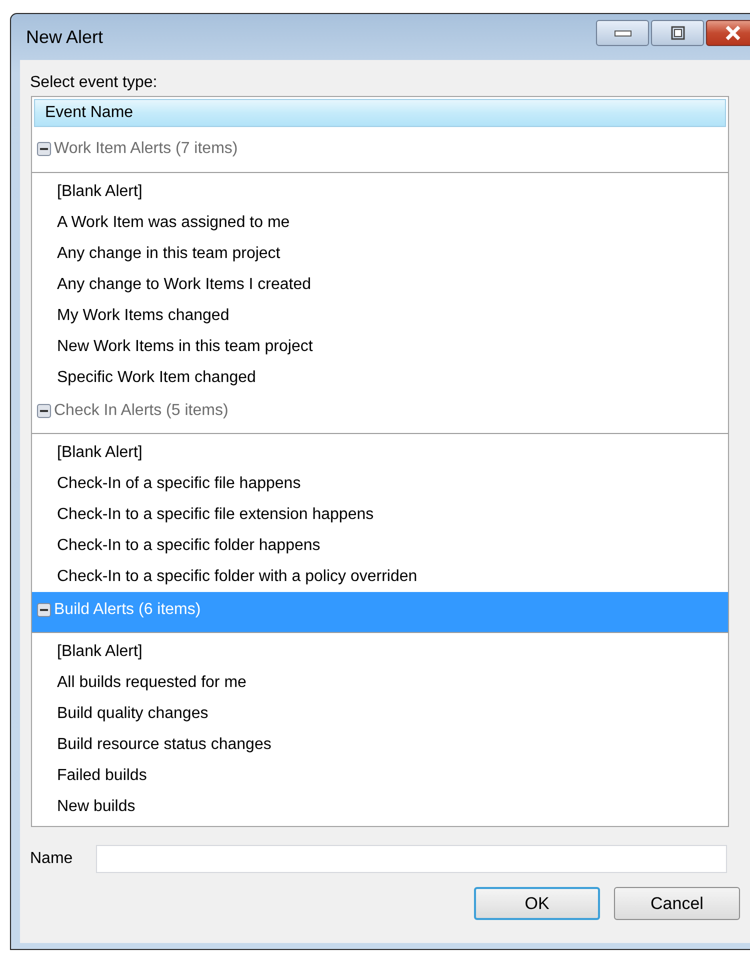 This screenshot has width=750, height=954. What do you see at coordinates (380, 413) in the screenshot?
I see `group-header: Check In Alerts (5 items)` at bounding box center [380, 413].